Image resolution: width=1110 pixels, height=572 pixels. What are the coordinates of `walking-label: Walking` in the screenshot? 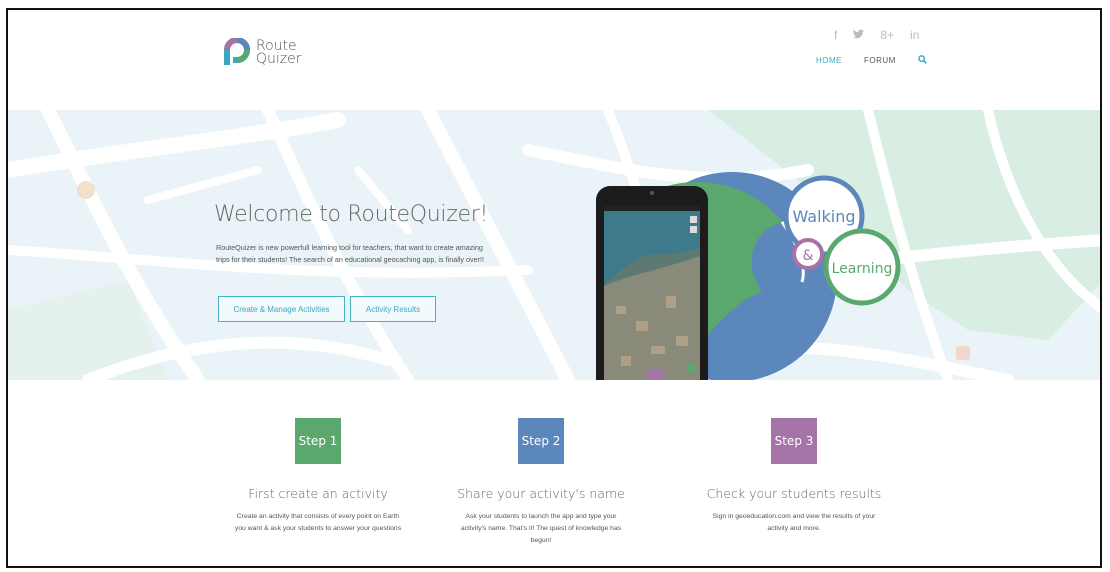 It's located at (823, 216).